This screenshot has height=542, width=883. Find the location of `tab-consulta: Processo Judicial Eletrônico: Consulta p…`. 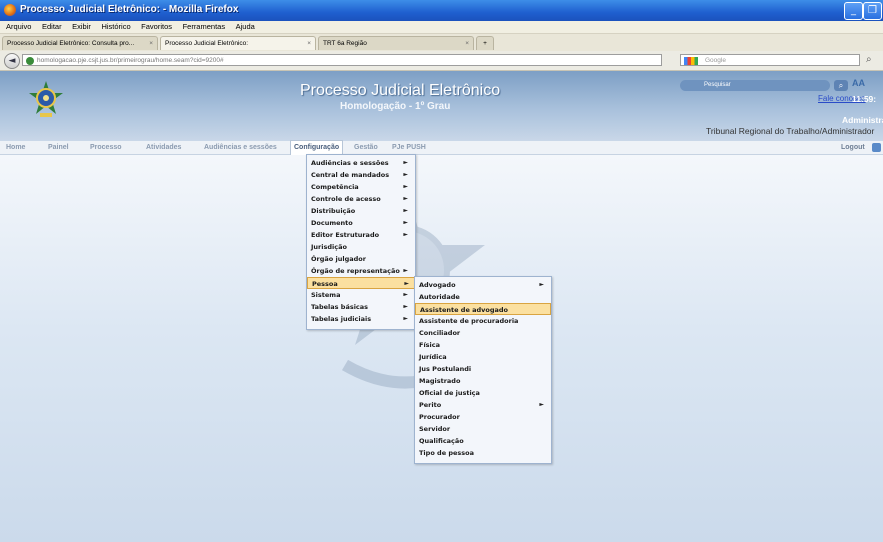

tab-consulta: Processo Judicial Eletrônico: Consulta p… is located at coordinates (80, 43).